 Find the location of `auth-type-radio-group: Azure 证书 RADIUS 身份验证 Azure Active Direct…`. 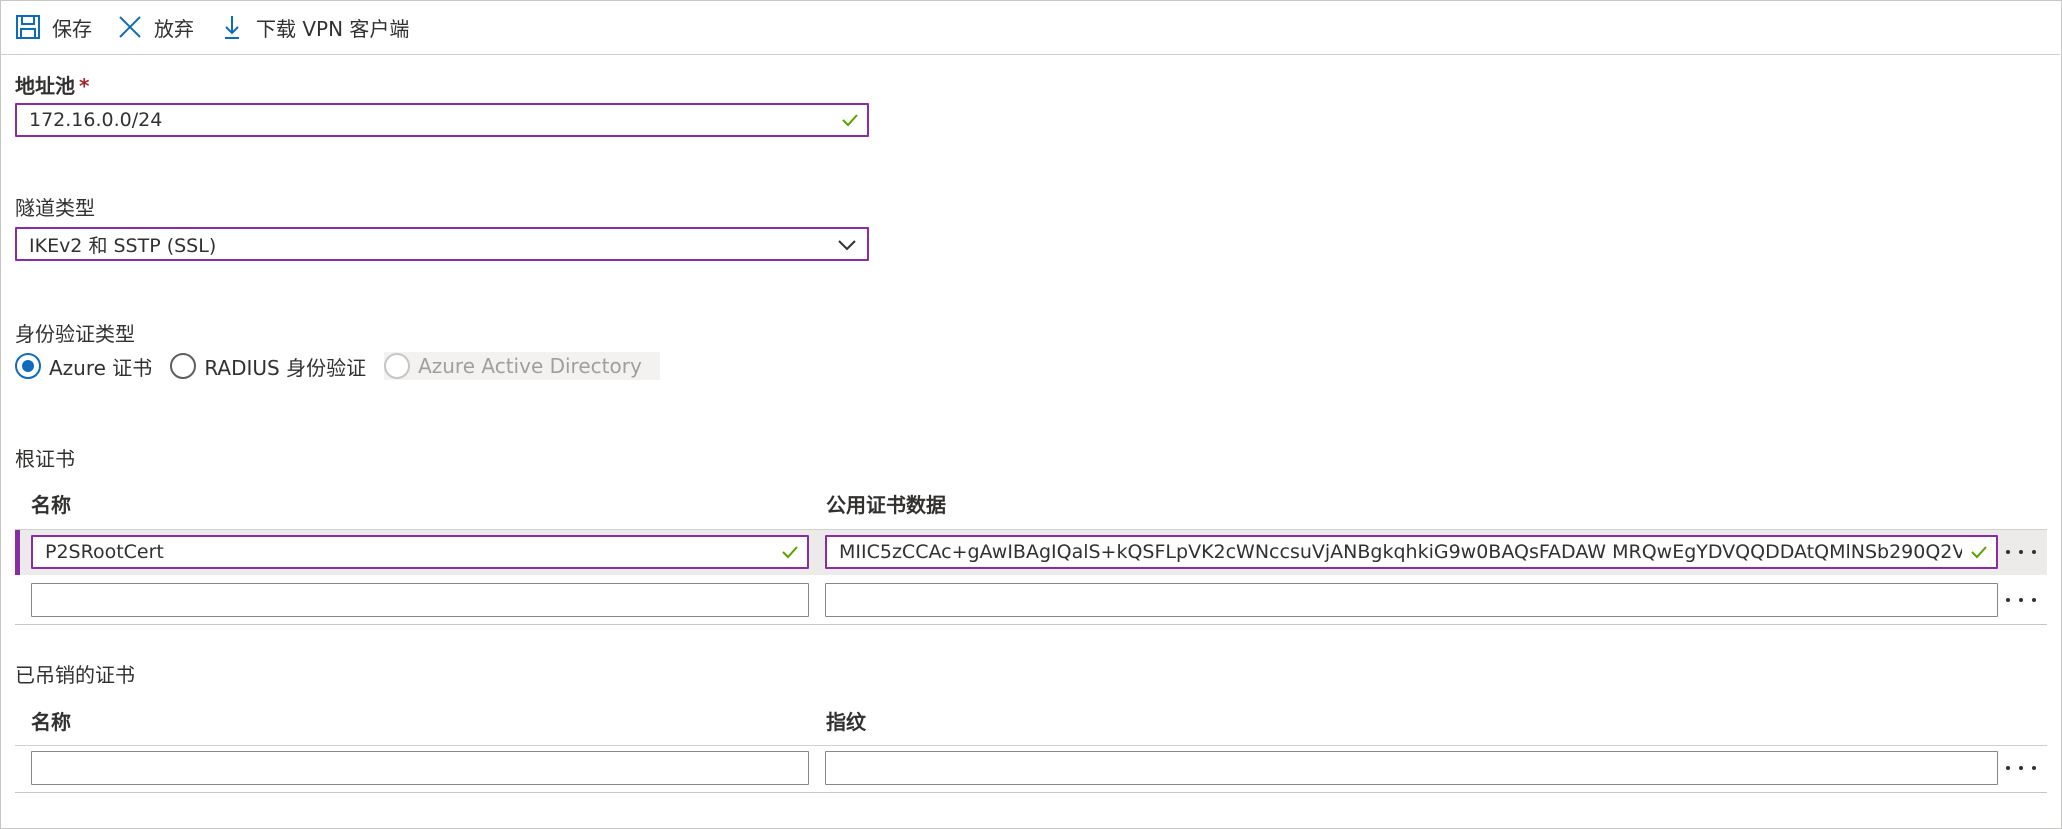

auth-type-radio-group: Azure 证书 RADIUS 身份验证 Azure Active Direct… is located at coordinates (346, 366).